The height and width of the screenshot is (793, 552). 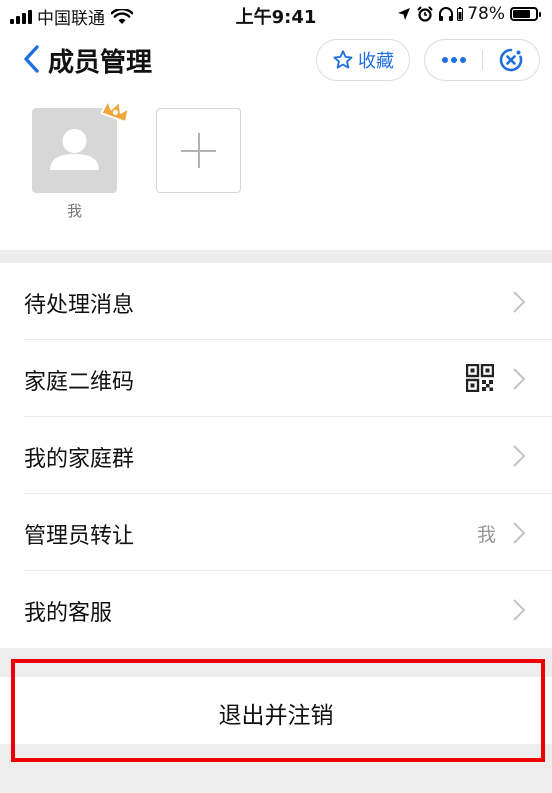 What do you see at coordinates (404, 14) in the screenshot?
I see `location-icon` at bounding box center [404, 14].